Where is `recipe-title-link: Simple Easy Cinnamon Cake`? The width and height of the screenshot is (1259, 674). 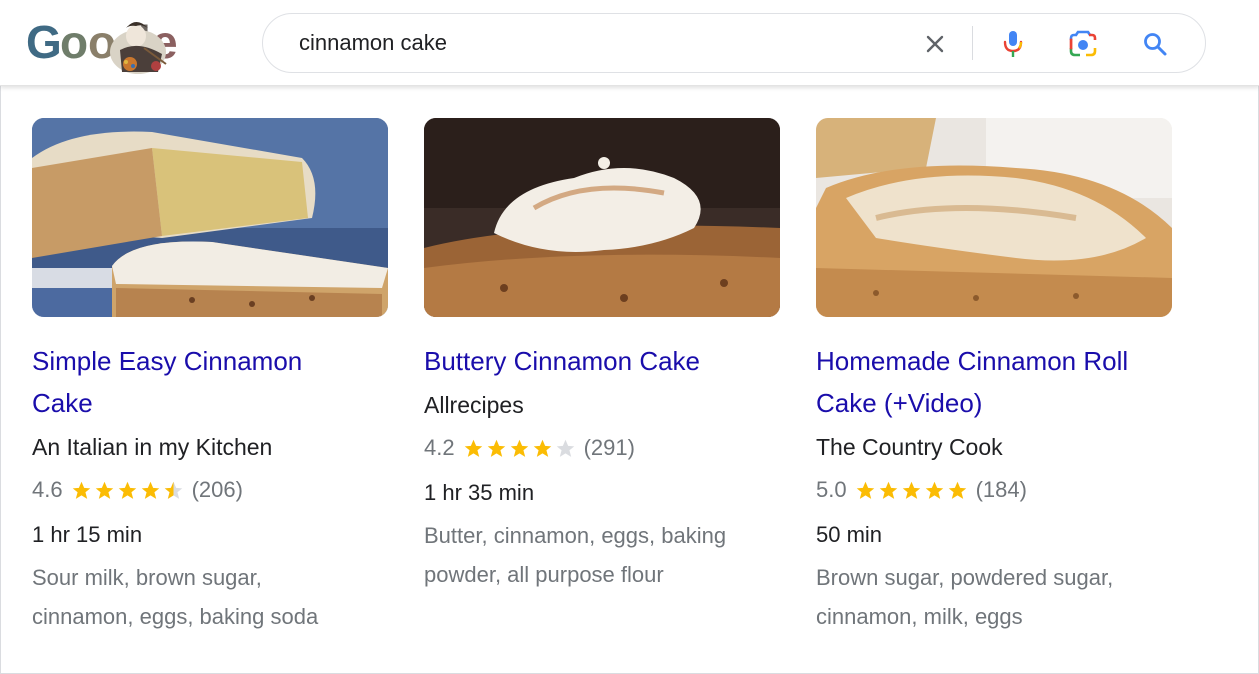 recipe-title-link: Simple Easy Cinnamon Cake is located at coordinates (210, 382).